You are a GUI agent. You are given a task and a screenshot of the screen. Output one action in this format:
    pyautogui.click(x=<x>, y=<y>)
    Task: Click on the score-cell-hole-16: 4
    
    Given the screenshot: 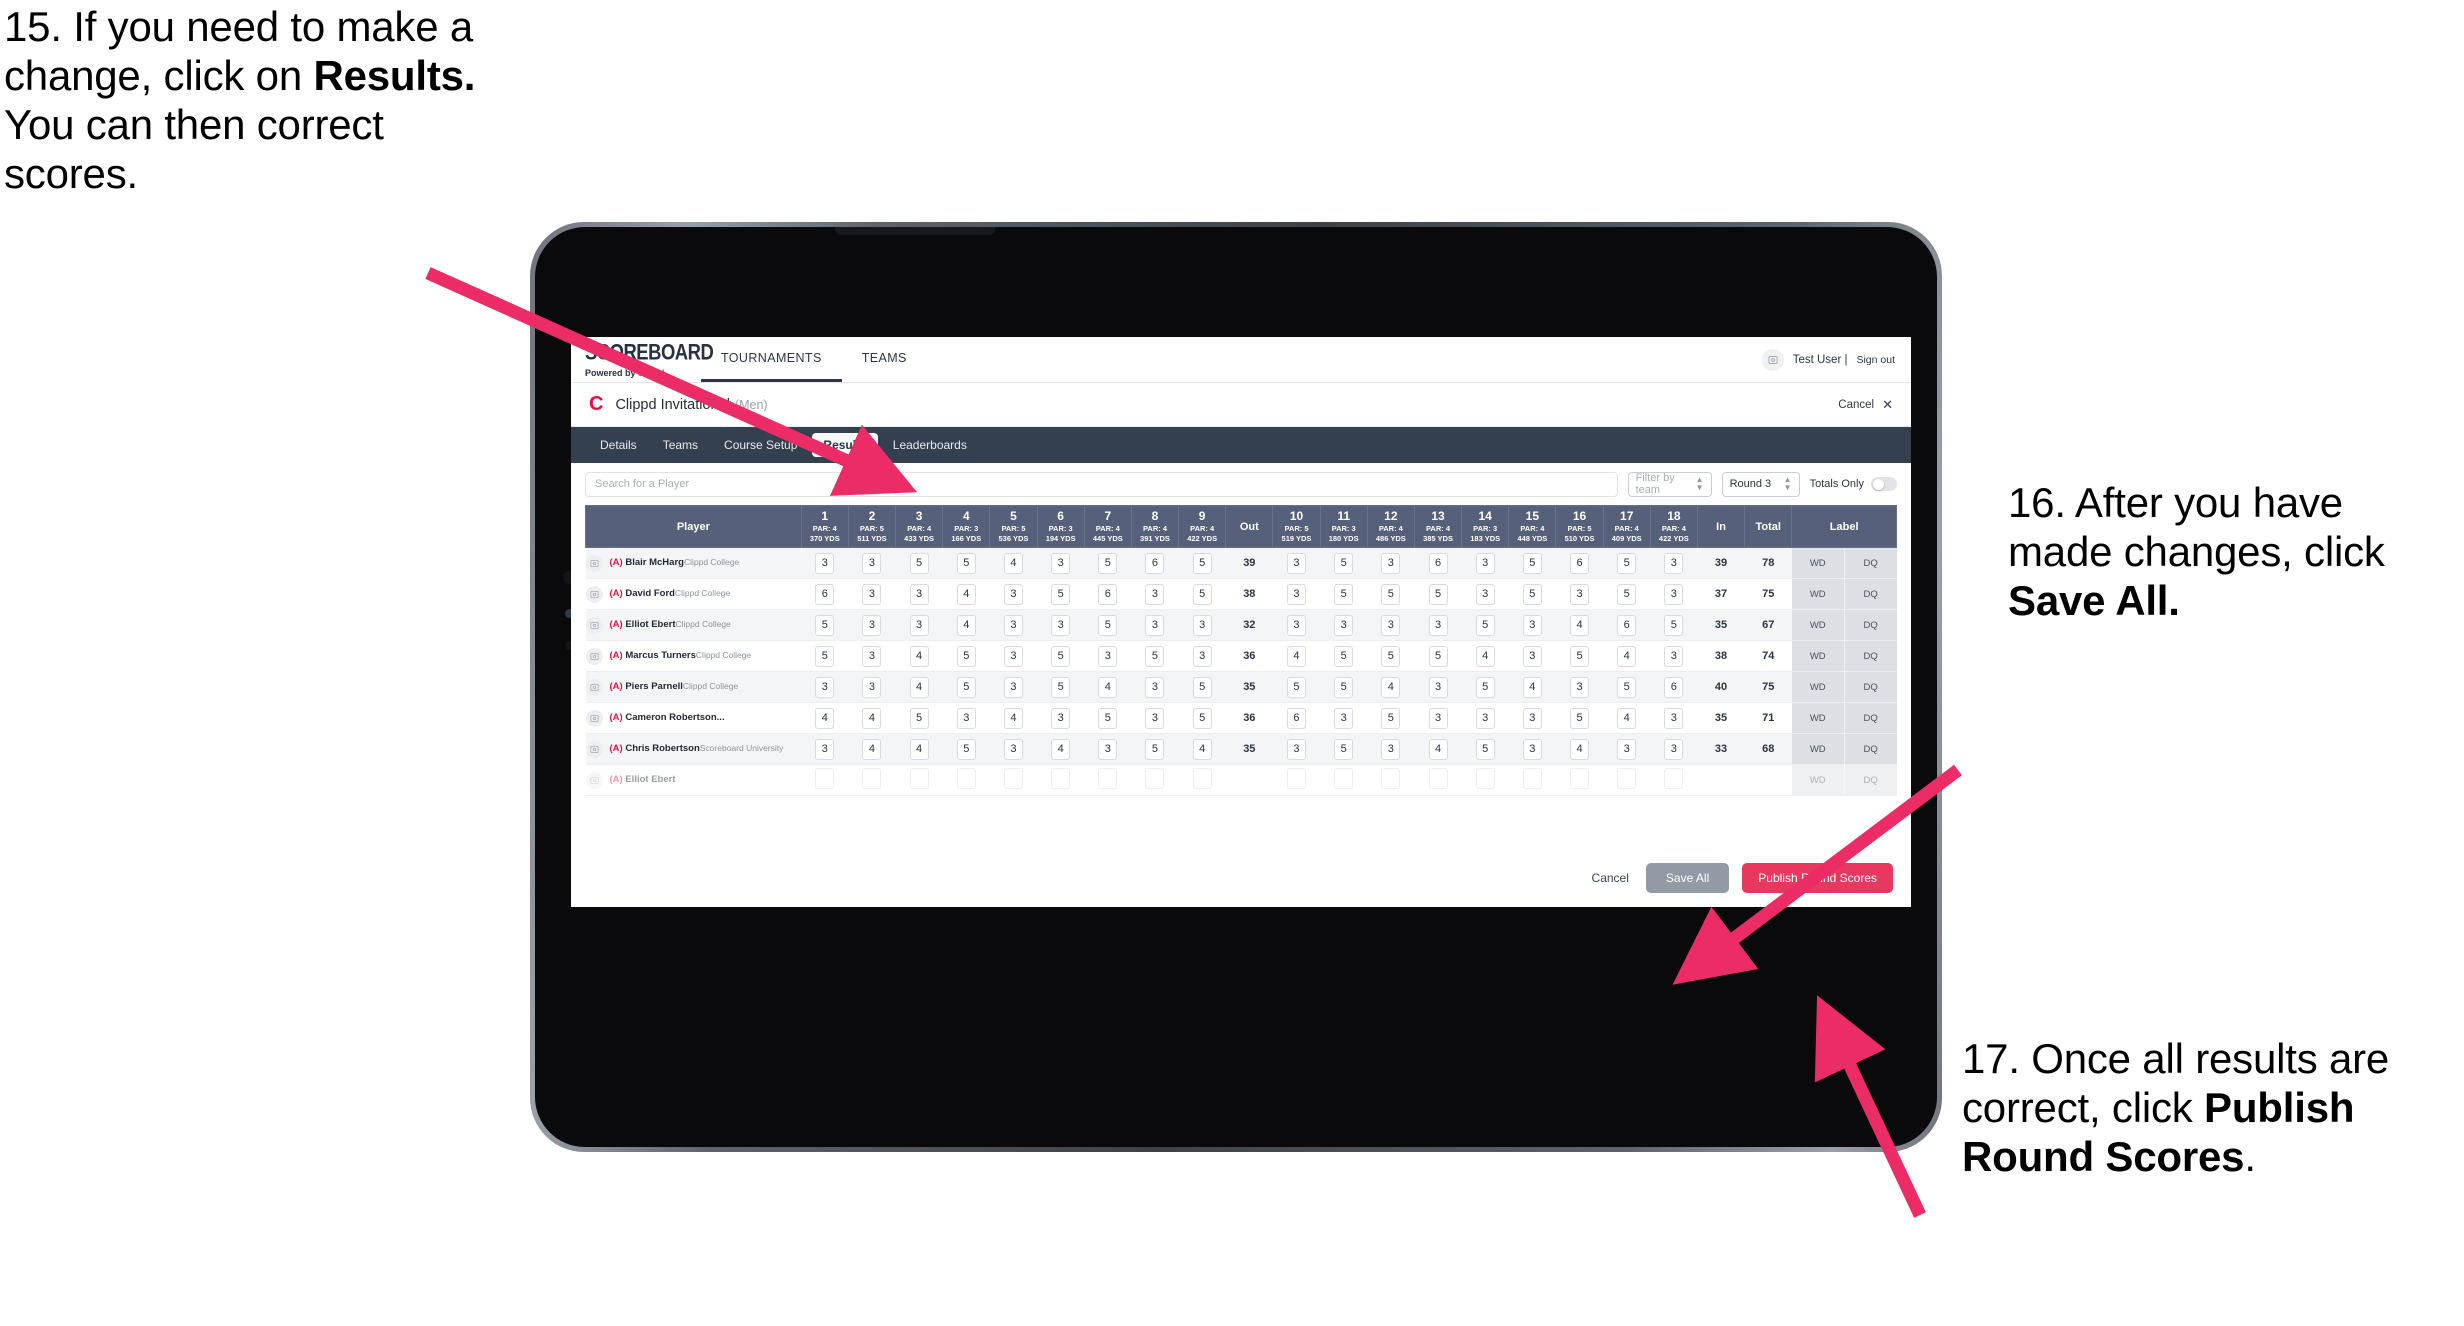 What is the action you would take?
    pyautogui.click(x=1579, y=749)
    